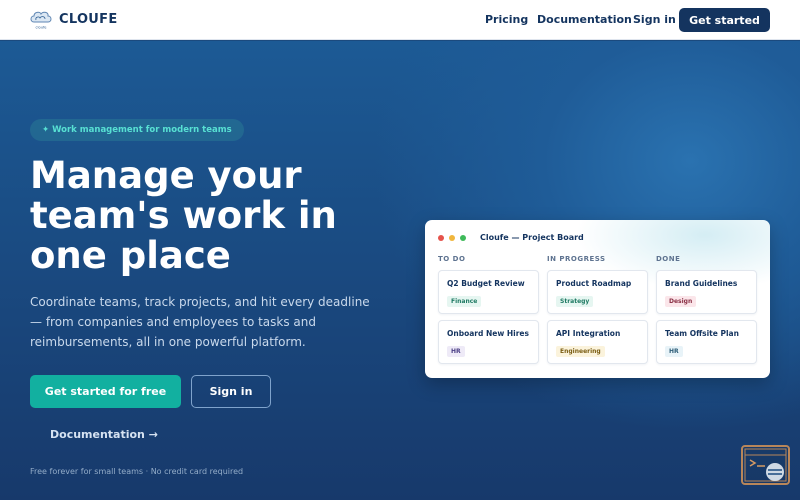 Image resolution: width=800 pixels, height=500 pixels. I want to click on task-name: API Integration, so click(588, 333).